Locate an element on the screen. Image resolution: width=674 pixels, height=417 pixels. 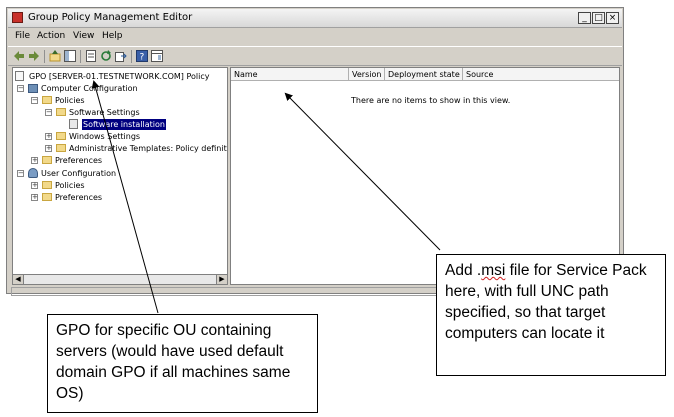
callout-misspelled-word: msi is located at coordinates (493, 270).